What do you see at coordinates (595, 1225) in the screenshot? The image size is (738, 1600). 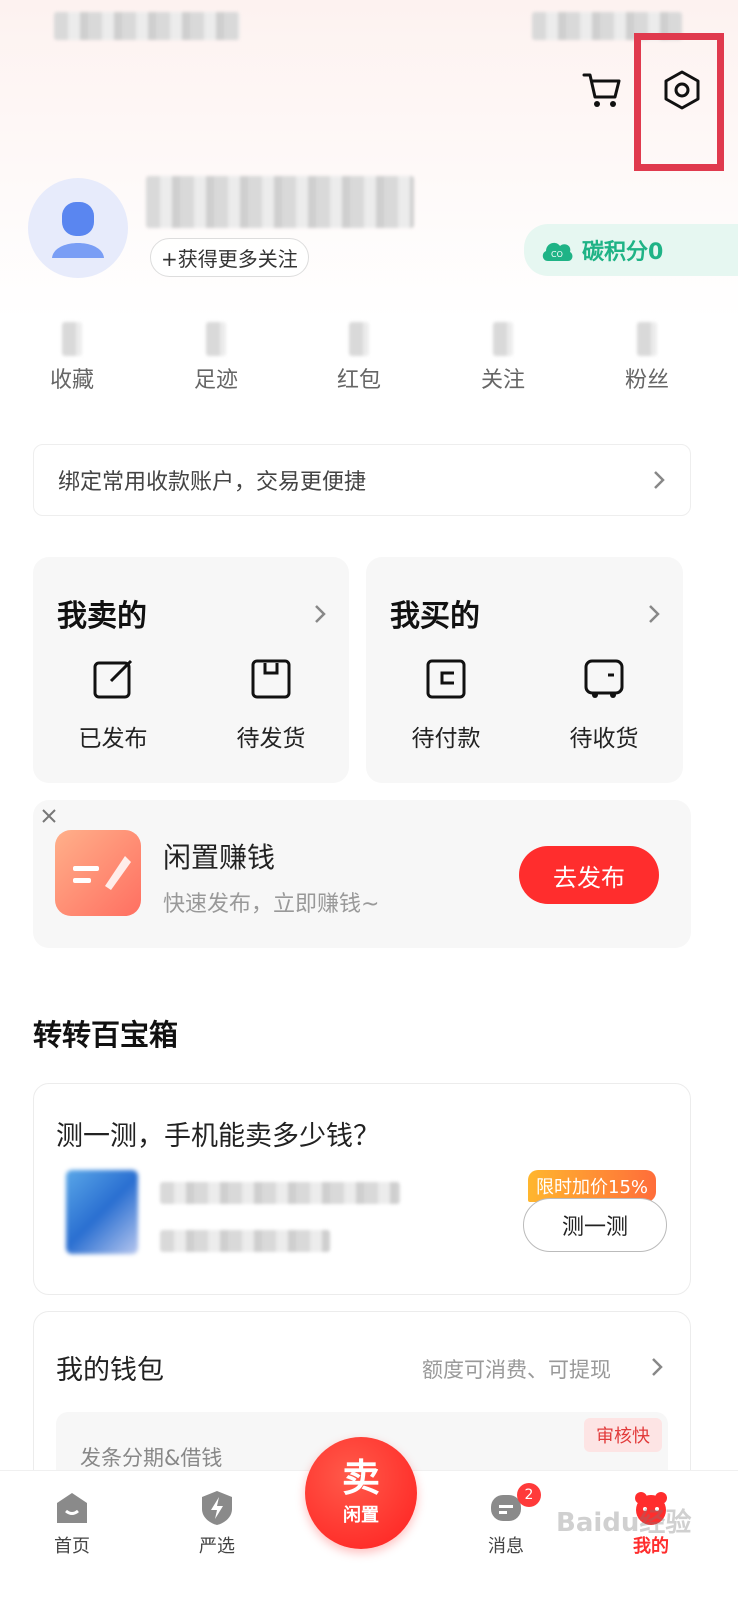 I see `estimate-button: 测一测` at bounding box center [595, 1225].